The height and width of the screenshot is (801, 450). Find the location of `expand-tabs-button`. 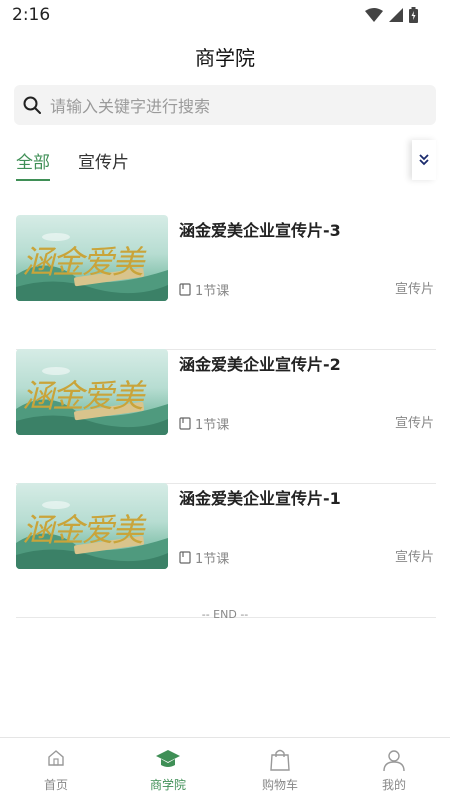

expand-tabs-button is located at coordinates (424, 160).